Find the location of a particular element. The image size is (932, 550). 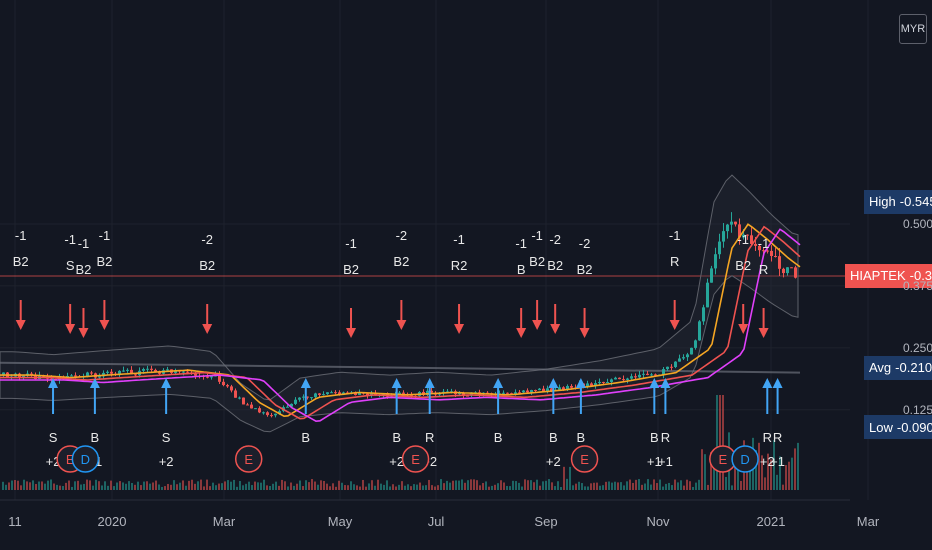

high-value: 0.545 is located at coordinates (918, 202).